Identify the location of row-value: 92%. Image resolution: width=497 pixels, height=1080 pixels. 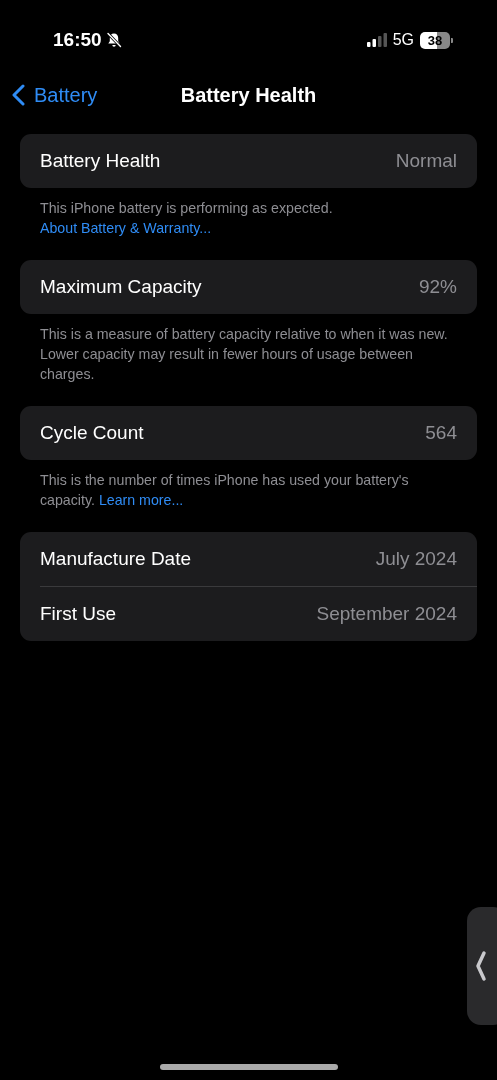
(437, 287).